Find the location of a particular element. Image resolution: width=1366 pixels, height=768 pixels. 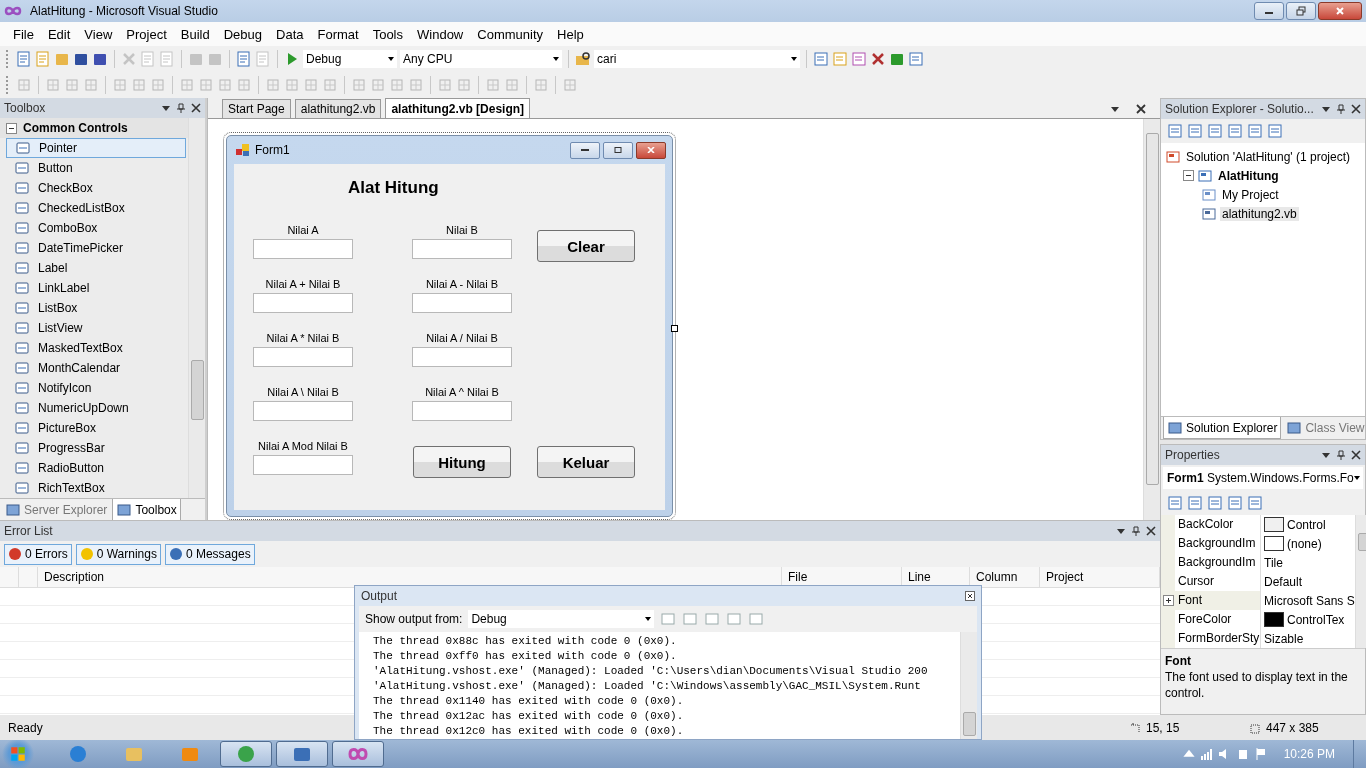

paste-icon is located at coordinates (167, 59).